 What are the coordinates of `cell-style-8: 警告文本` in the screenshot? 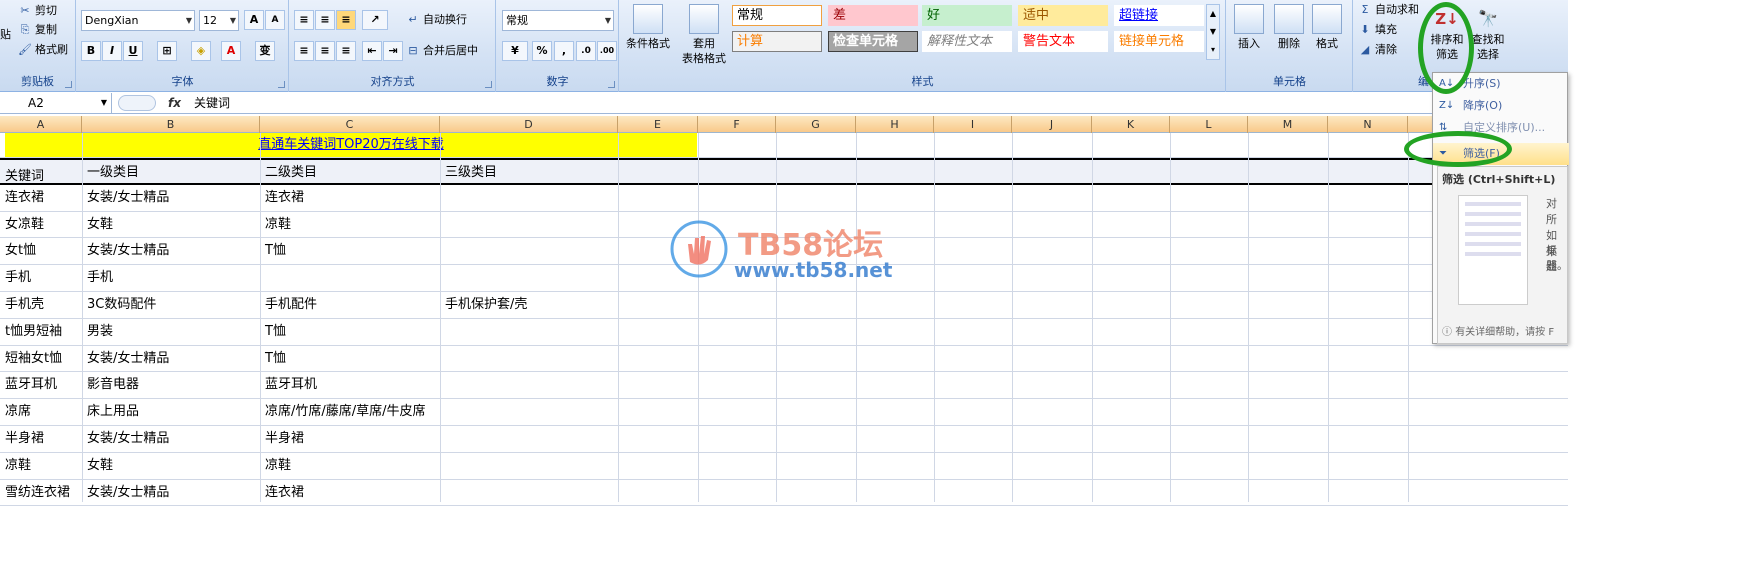 It's located at (1063, 41).